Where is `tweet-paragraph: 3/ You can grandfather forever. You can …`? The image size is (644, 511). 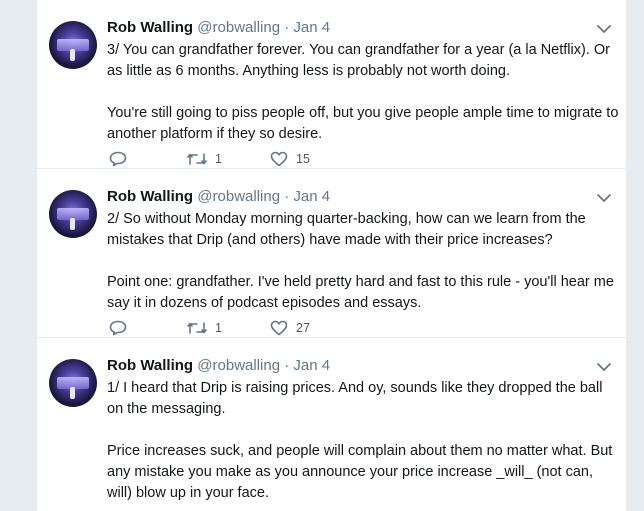 tweet-paragraph: 3/ You can grandfather forever. You can … is located at coordinates (358, 60).